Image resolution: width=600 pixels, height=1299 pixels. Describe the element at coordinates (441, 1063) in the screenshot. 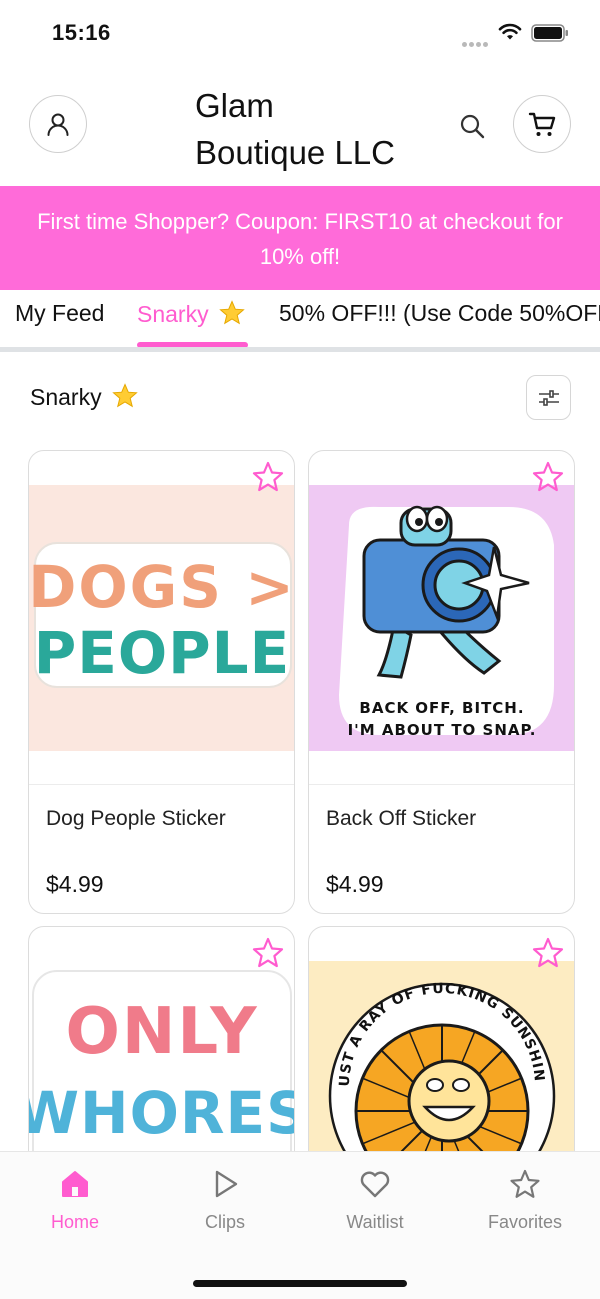

I see `product-image: JUST A RAY OF FUCKING SUNSHINE` at that location.